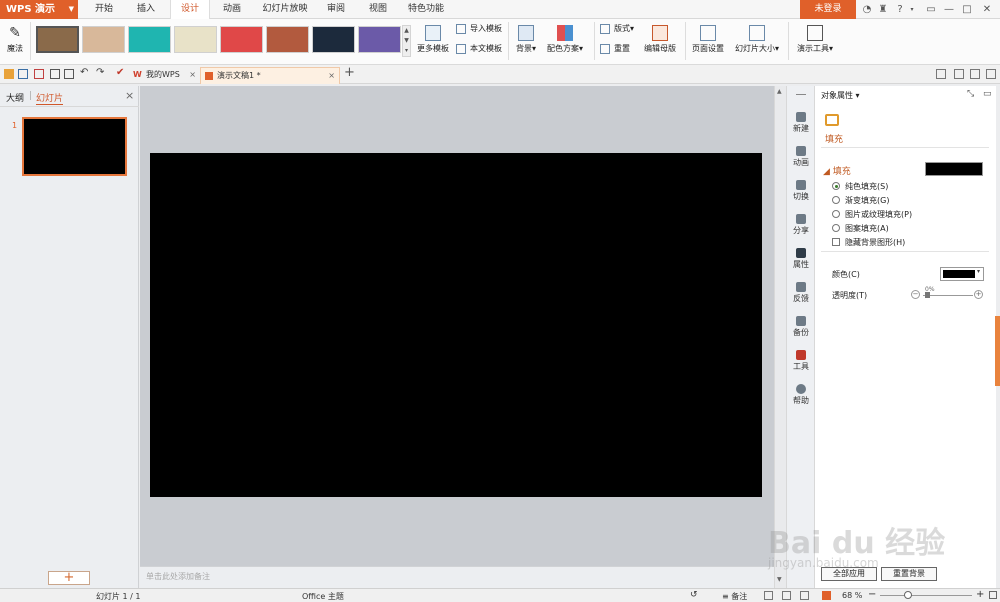  Describe the element at coordinates (801, 259) in the screenshot. I see `side-properties: 属性` at that location.